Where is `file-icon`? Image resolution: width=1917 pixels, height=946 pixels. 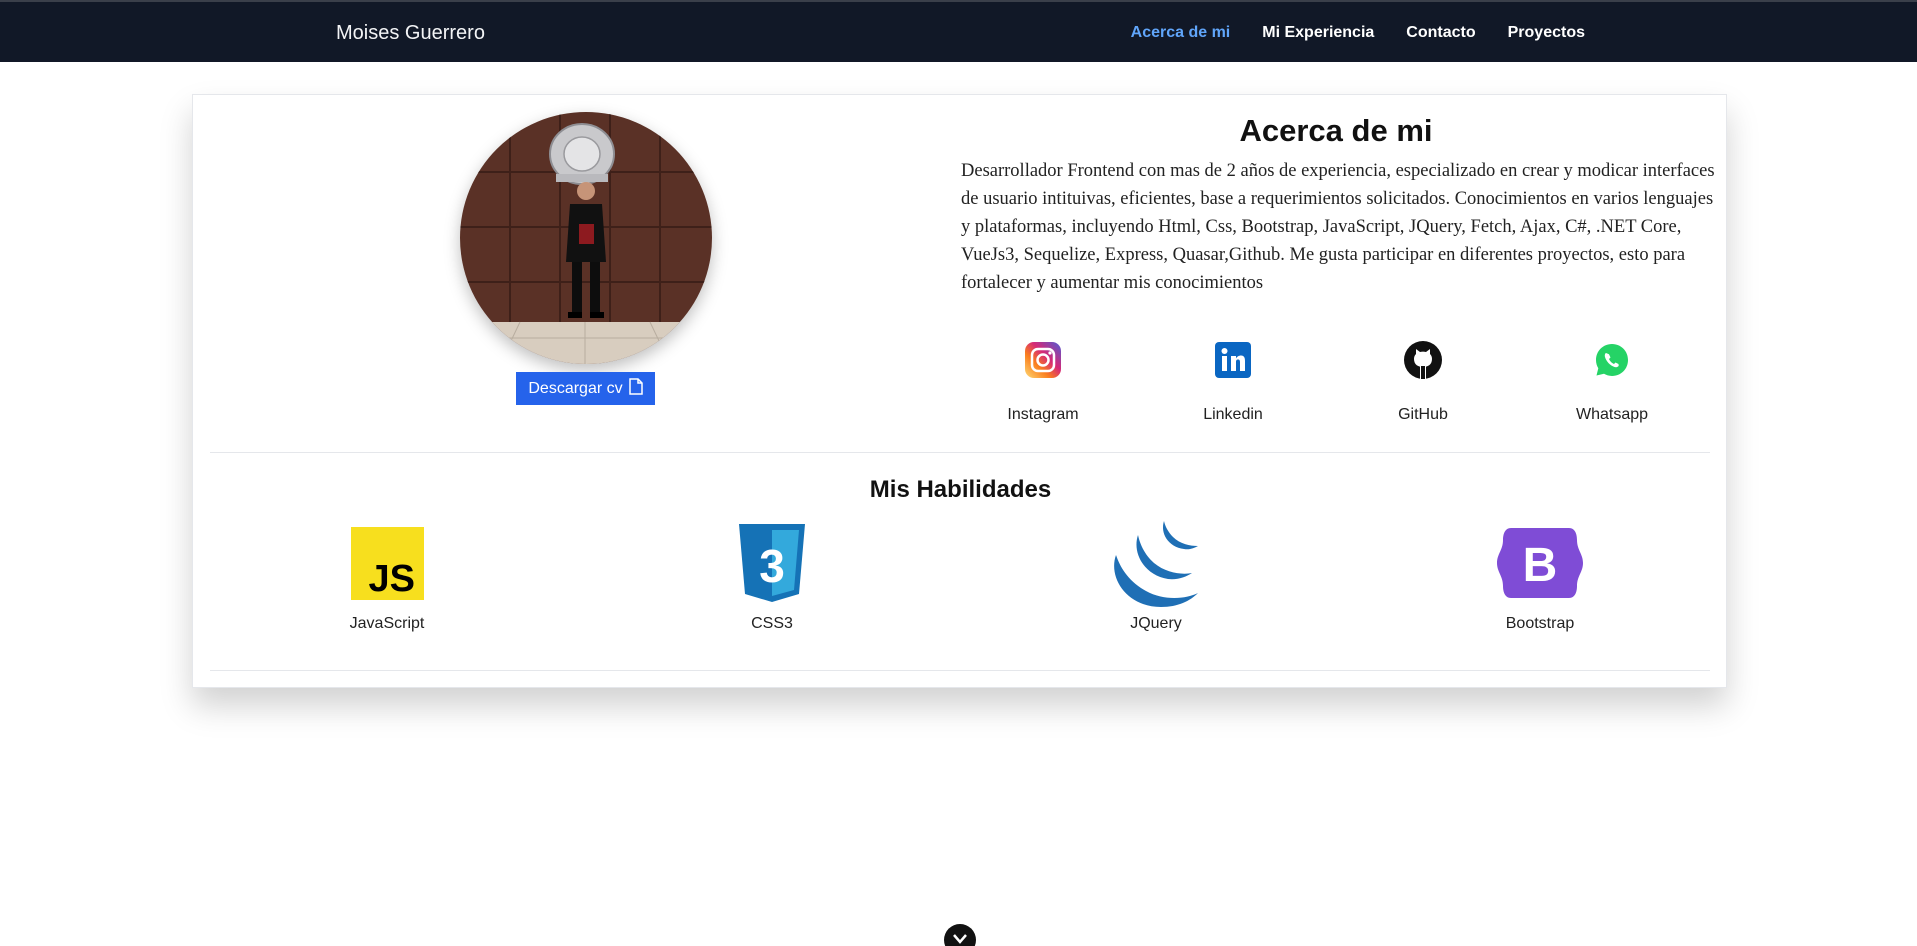
file-icon is located at coordinates (635, 388).